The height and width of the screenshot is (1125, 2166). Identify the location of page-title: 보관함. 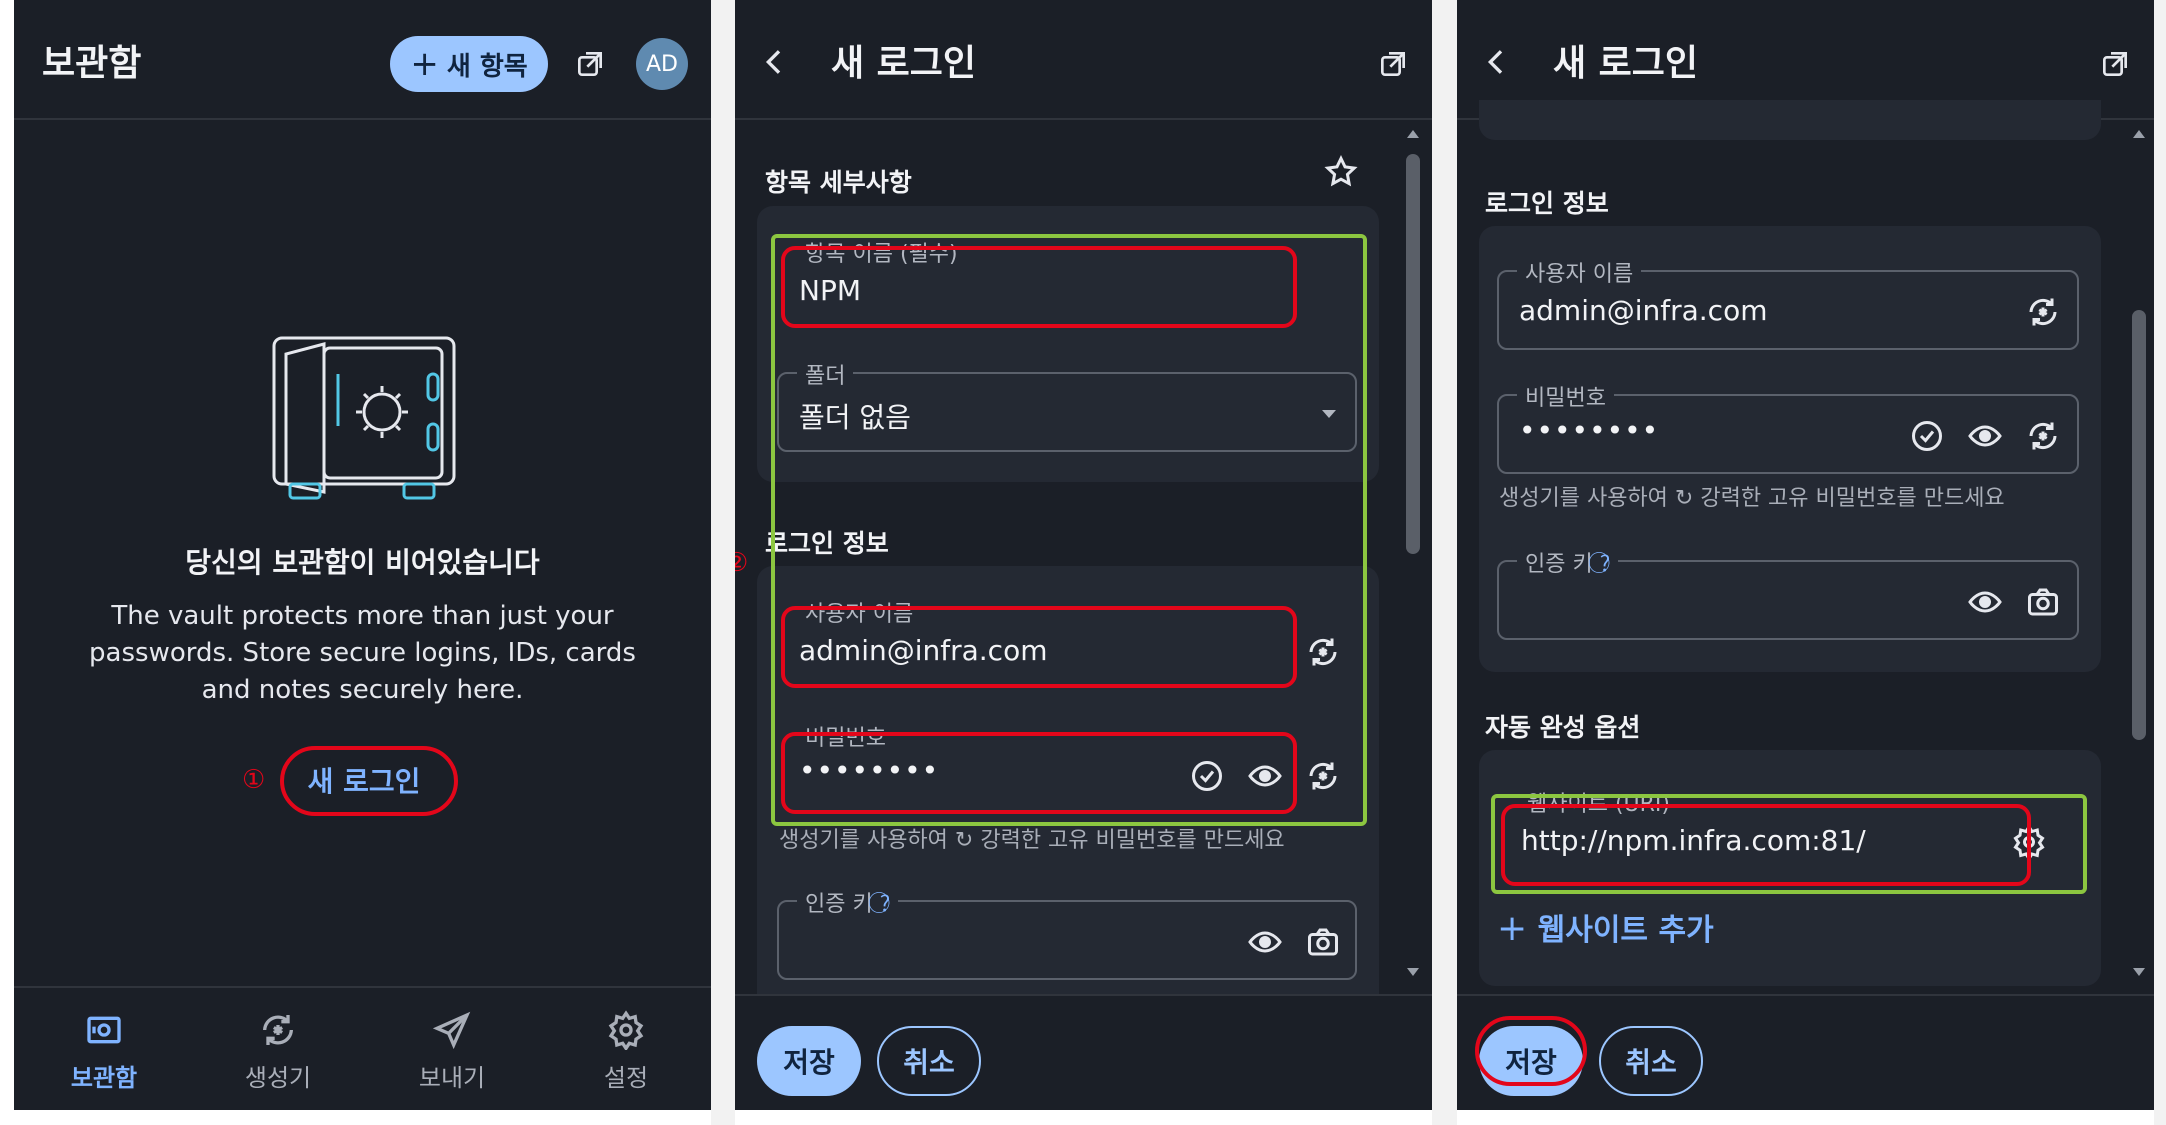
(92, 63).